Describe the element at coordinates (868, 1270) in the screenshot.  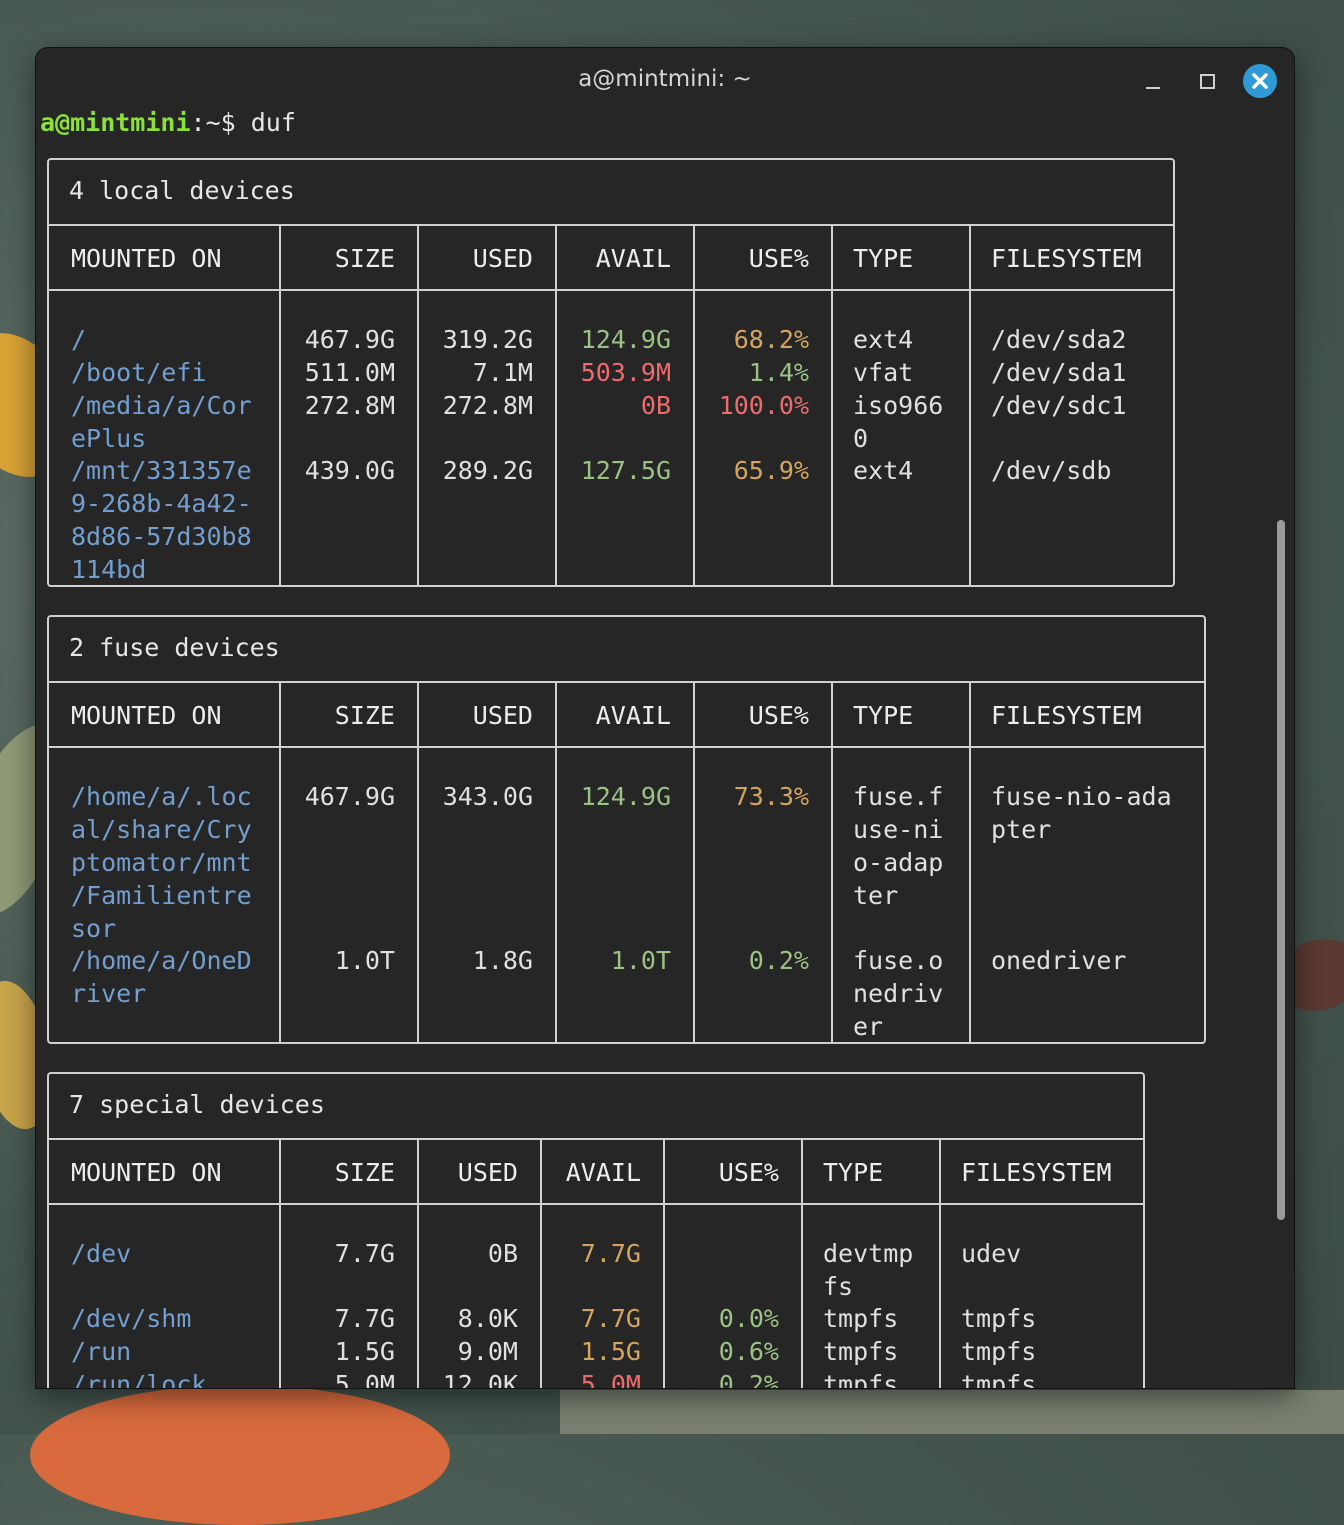
I see `cell-type: devtmp fs` at that location.